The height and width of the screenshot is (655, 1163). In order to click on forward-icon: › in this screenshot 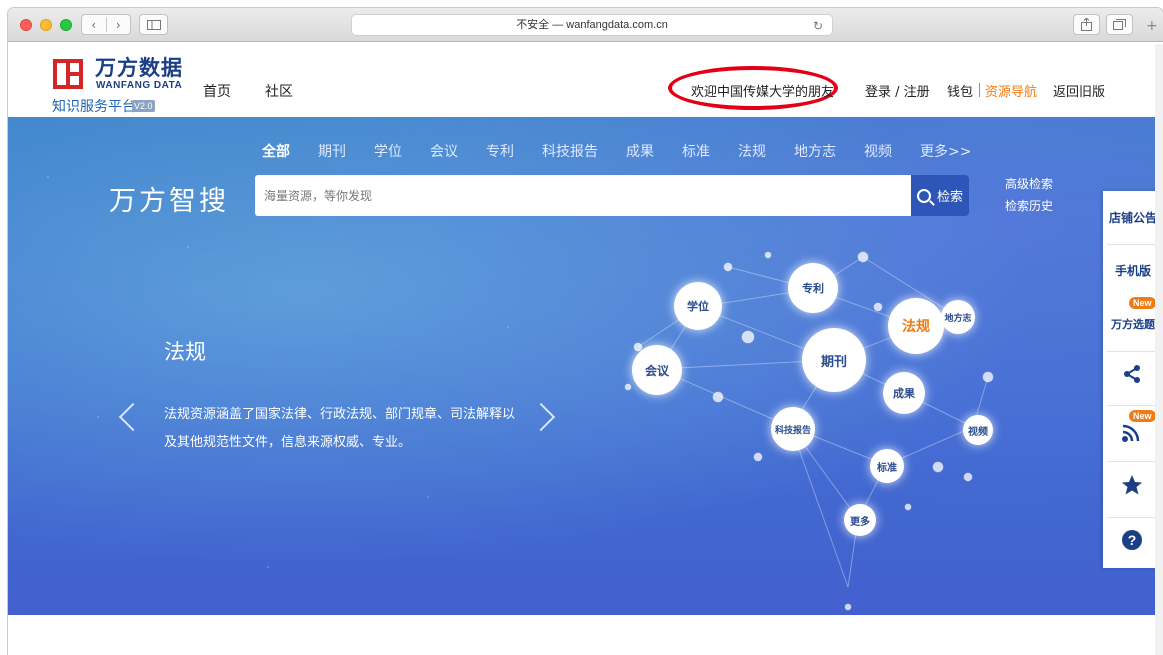, I will do `click(119, 25)`.